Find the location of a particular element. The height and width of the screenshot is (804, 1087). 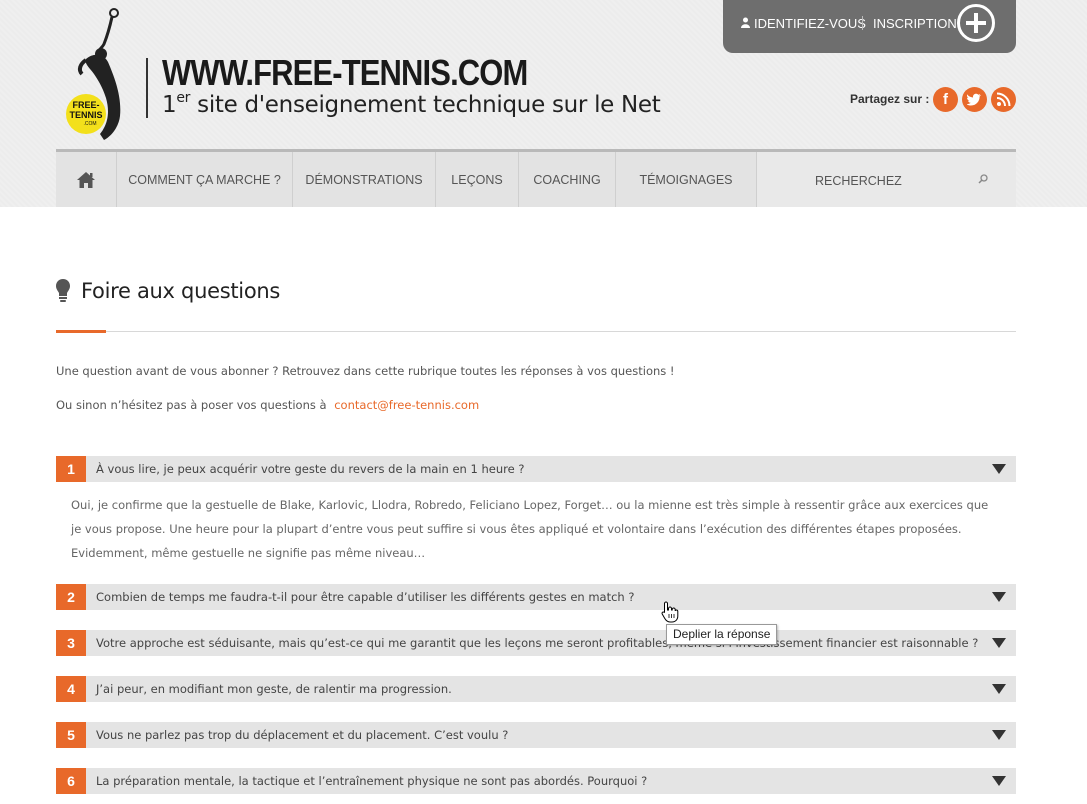

share-label: Partagez sur : is located at coordinates (890, 99).